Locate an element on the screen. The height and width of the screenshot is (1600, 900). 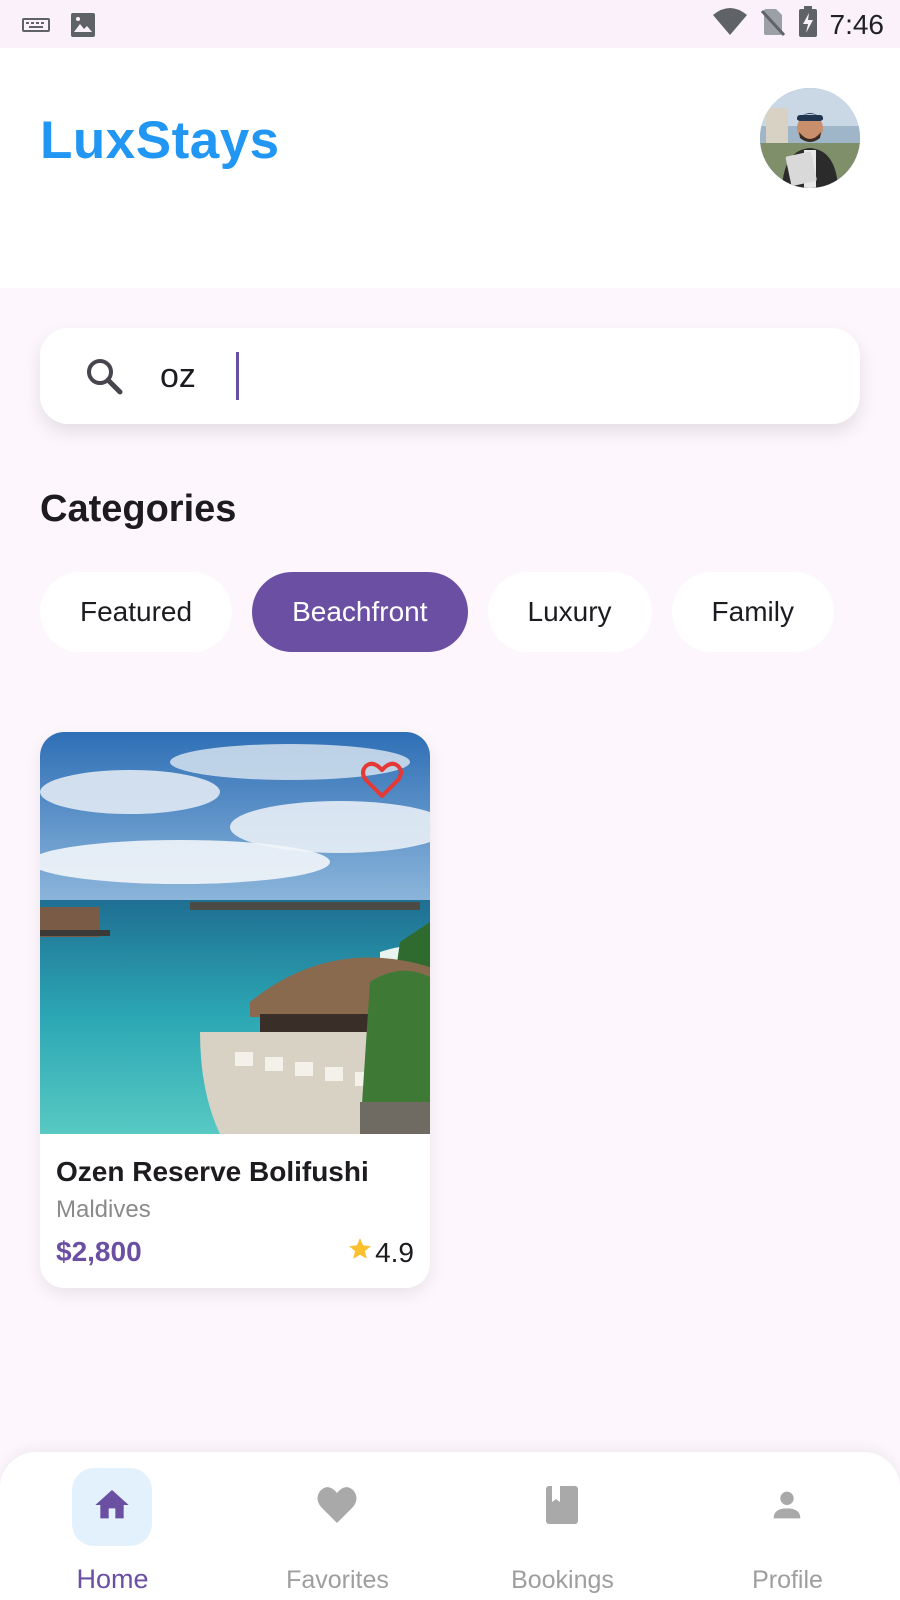
bottom-navigation: Home Favorites Bookings Profile is located at coordinates (450, 1526).